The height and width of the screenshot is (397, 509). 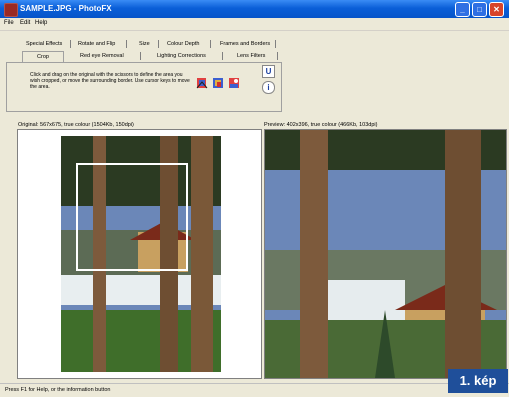 I want to click on tab-colour-depth: Colour Depth, so click(x=183, y=44).